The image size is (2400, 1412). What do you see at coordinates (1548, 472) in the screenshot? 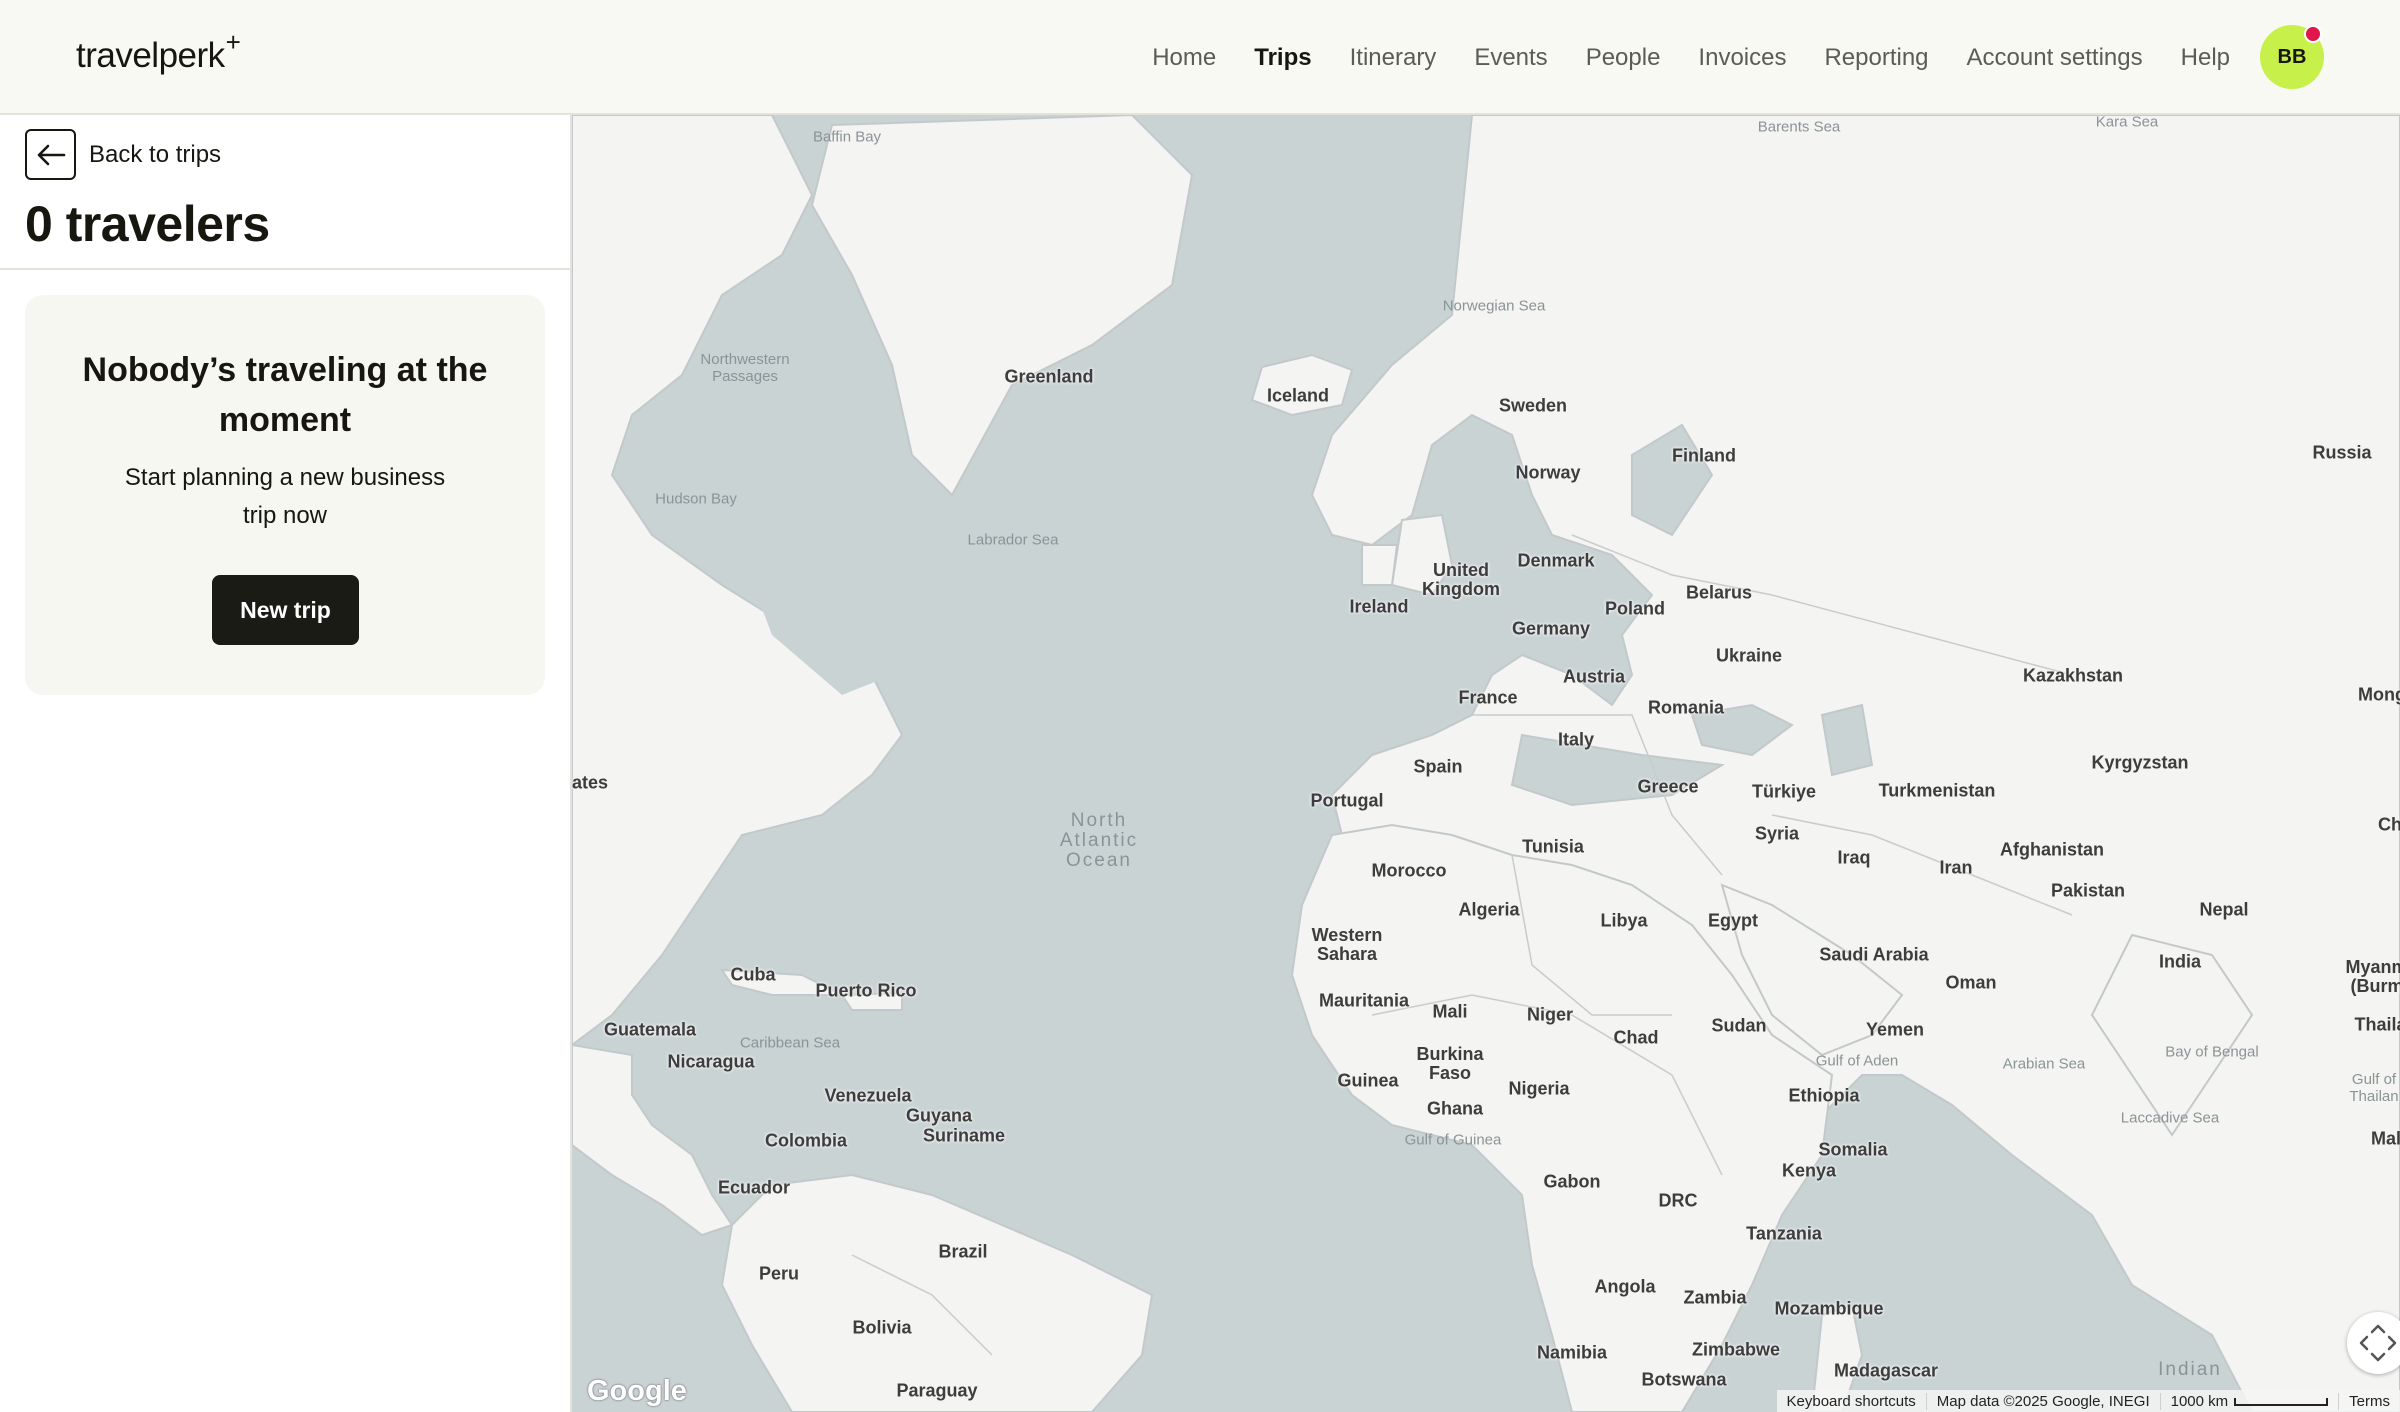
I see `map-label-country: Norway` at bounding box center [1548, 472].